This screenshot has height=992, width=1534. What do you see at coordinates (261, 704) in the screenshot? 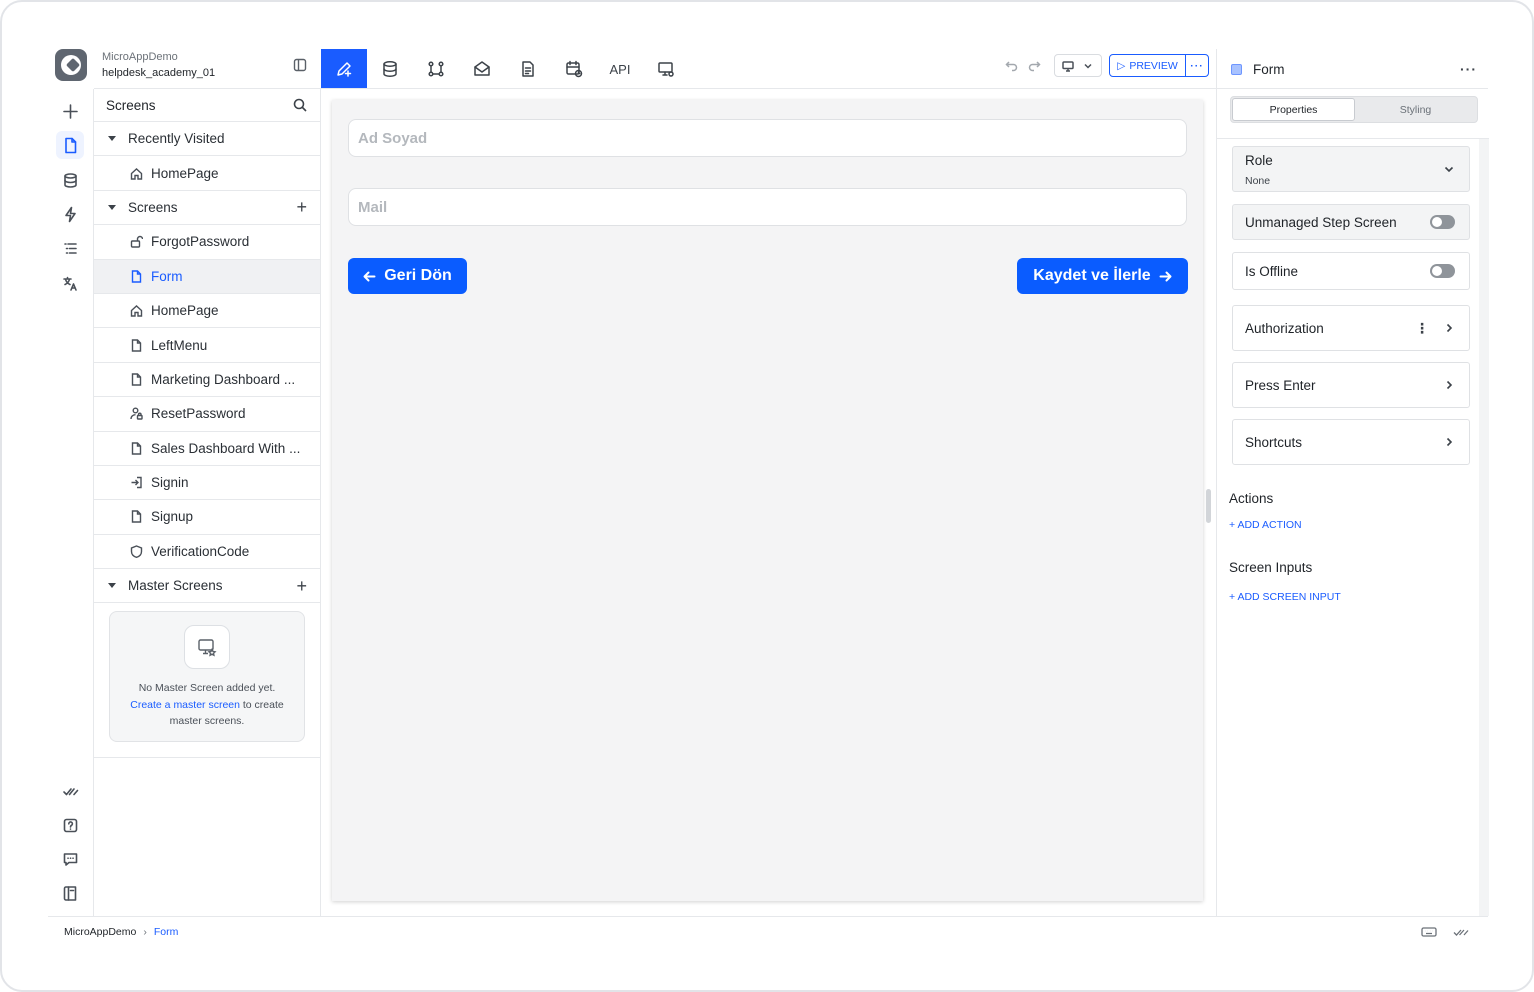
I see `empty-state-line2: to create` at bounding box center [261, 704].